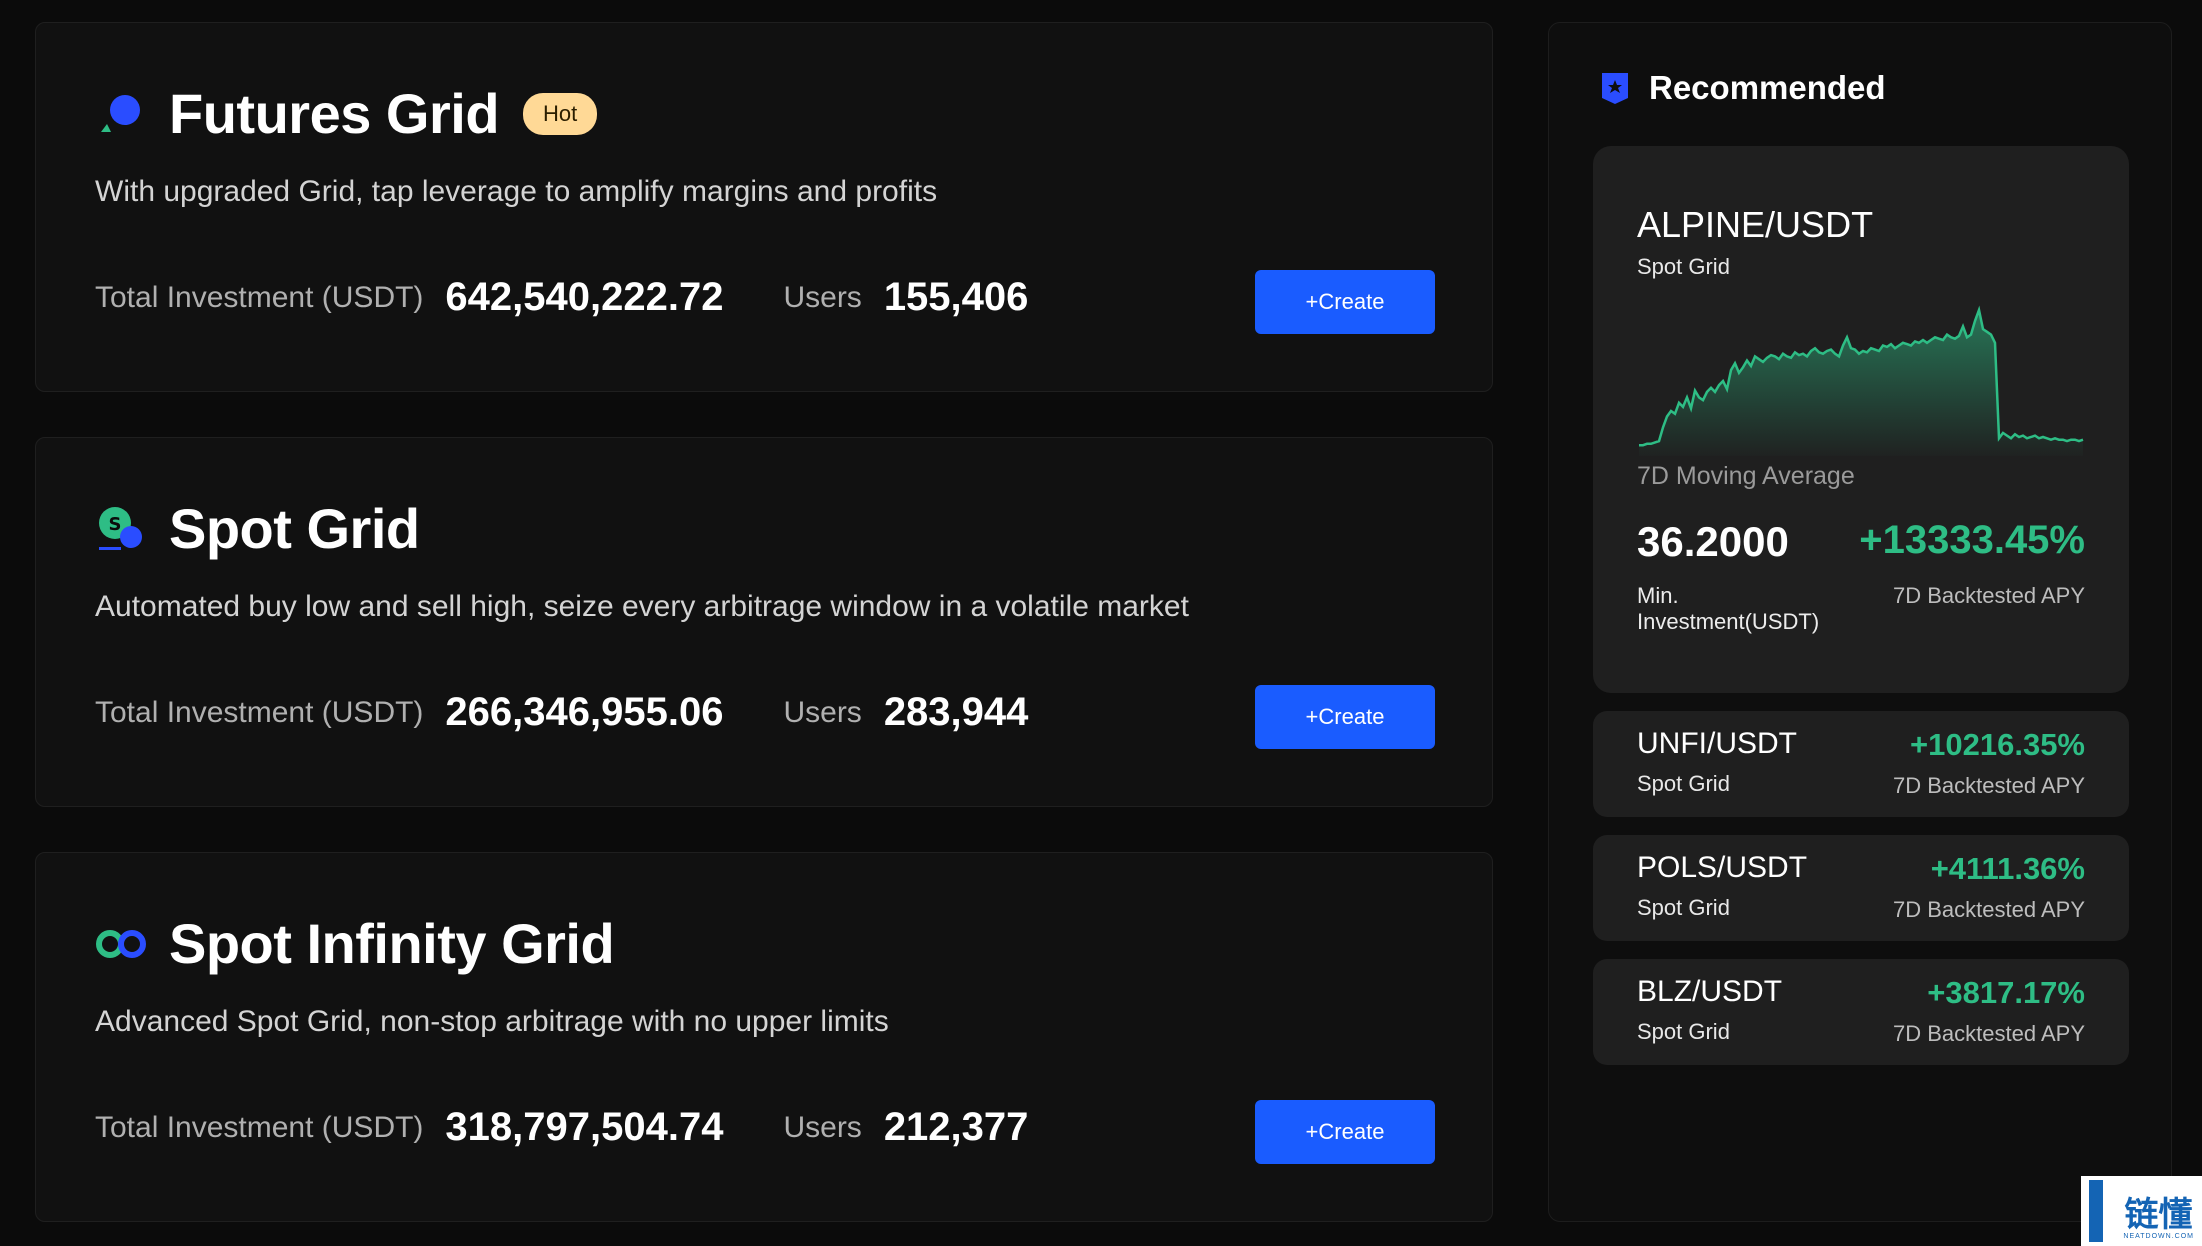  Describe the element at coordinates (1717, 743) in the screenshot. I see `pair-name: UNFI/USDT` at that location.